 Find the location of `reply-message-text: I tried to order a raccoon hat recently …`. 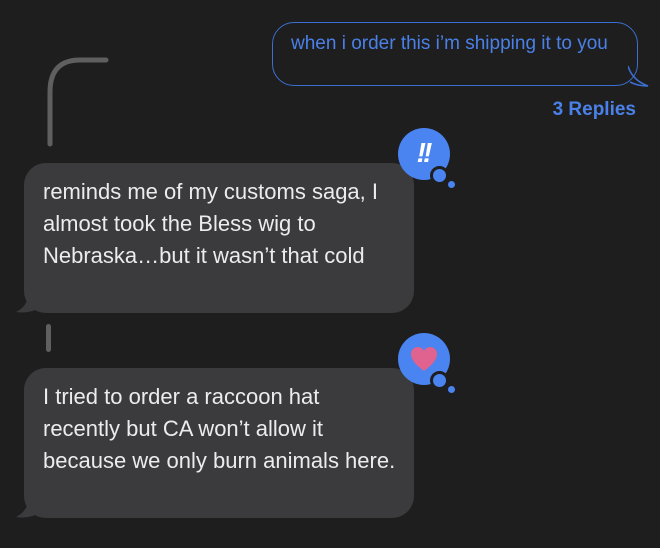

reply-message-text: I tried to order a raccoon hat recently … is located at coordinates (219, 428).